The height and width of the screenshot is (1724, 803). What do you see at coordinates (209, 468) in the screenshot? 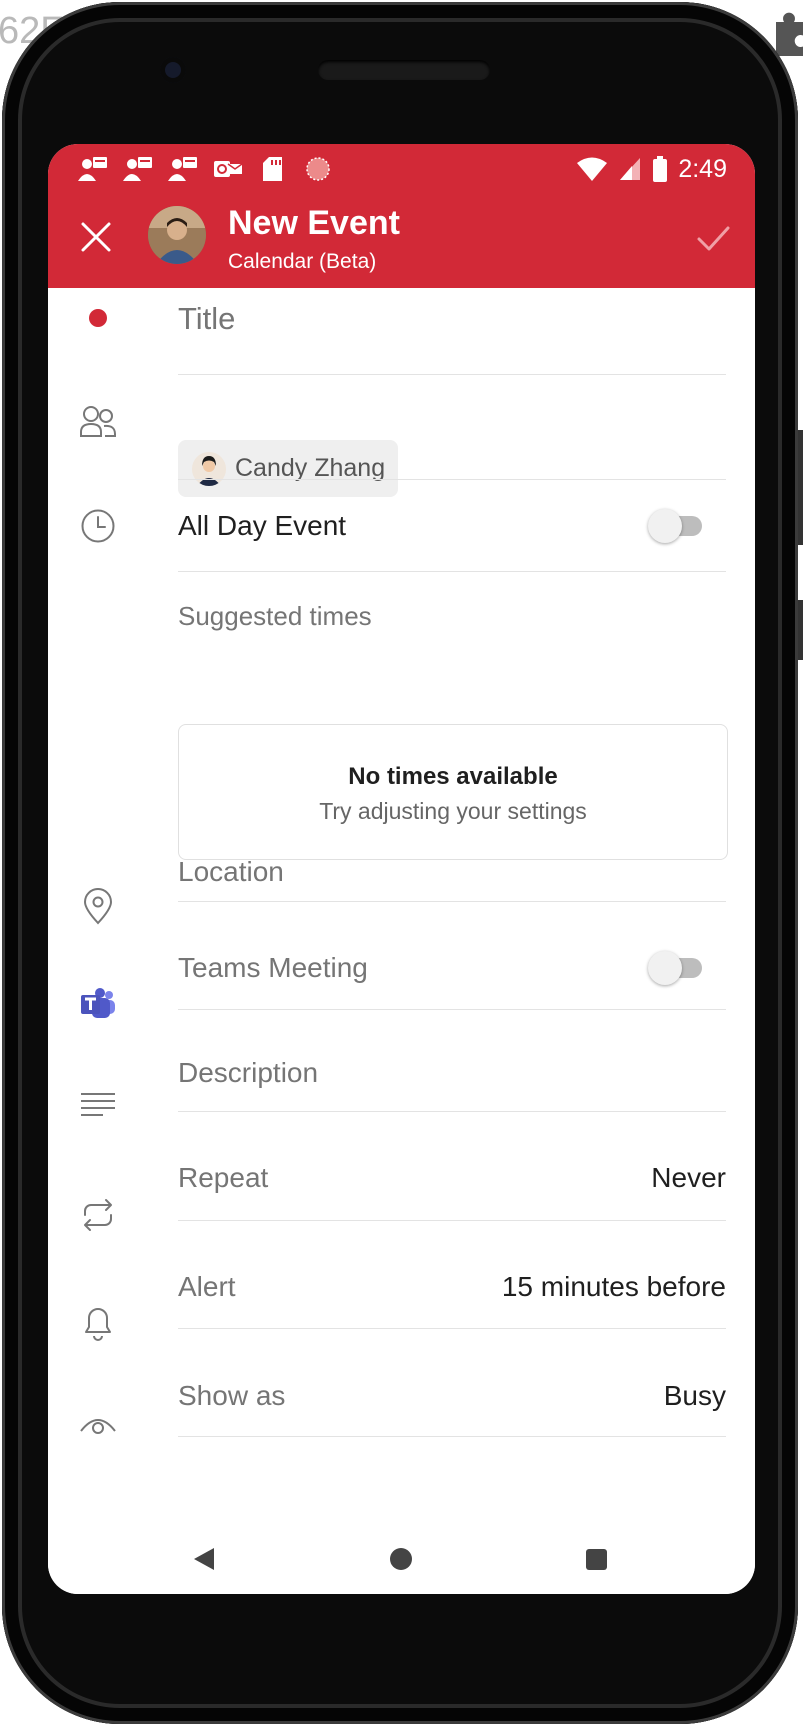
I see `attendee-avatar` at bounding box center [209, 468].